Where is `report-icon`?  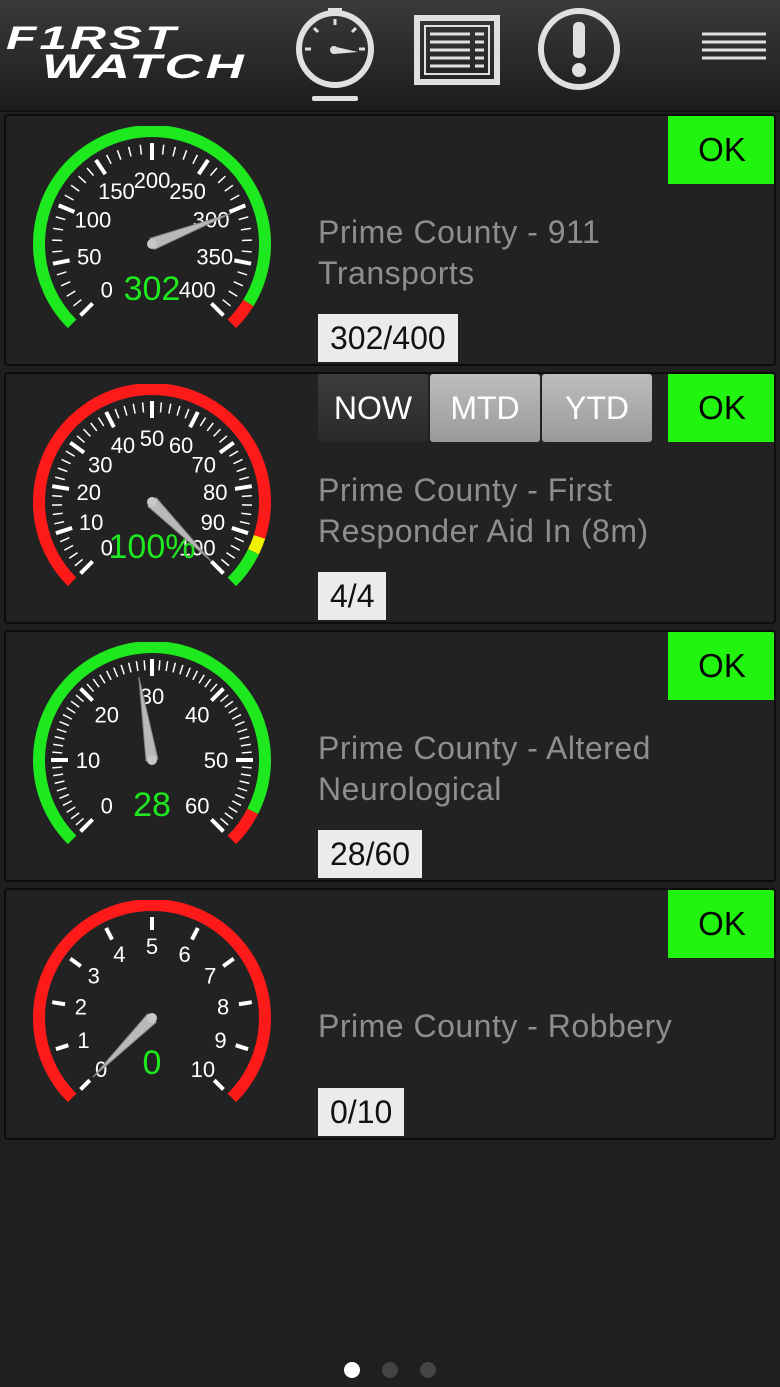 report-icon is located at coordinates (457, 50).